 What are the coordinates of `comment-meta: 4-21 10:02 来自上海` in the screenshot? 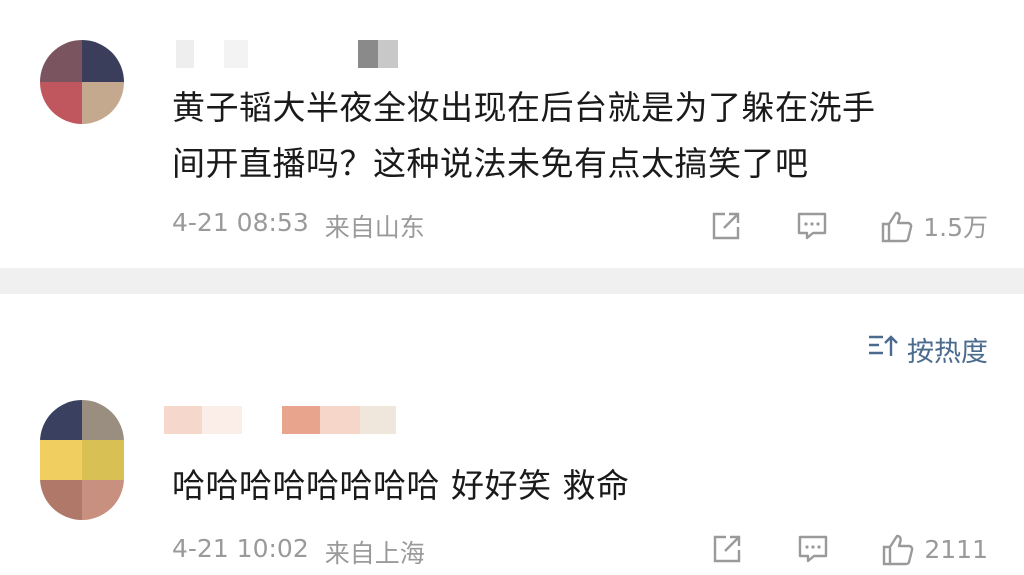 It's located at (298, 552).